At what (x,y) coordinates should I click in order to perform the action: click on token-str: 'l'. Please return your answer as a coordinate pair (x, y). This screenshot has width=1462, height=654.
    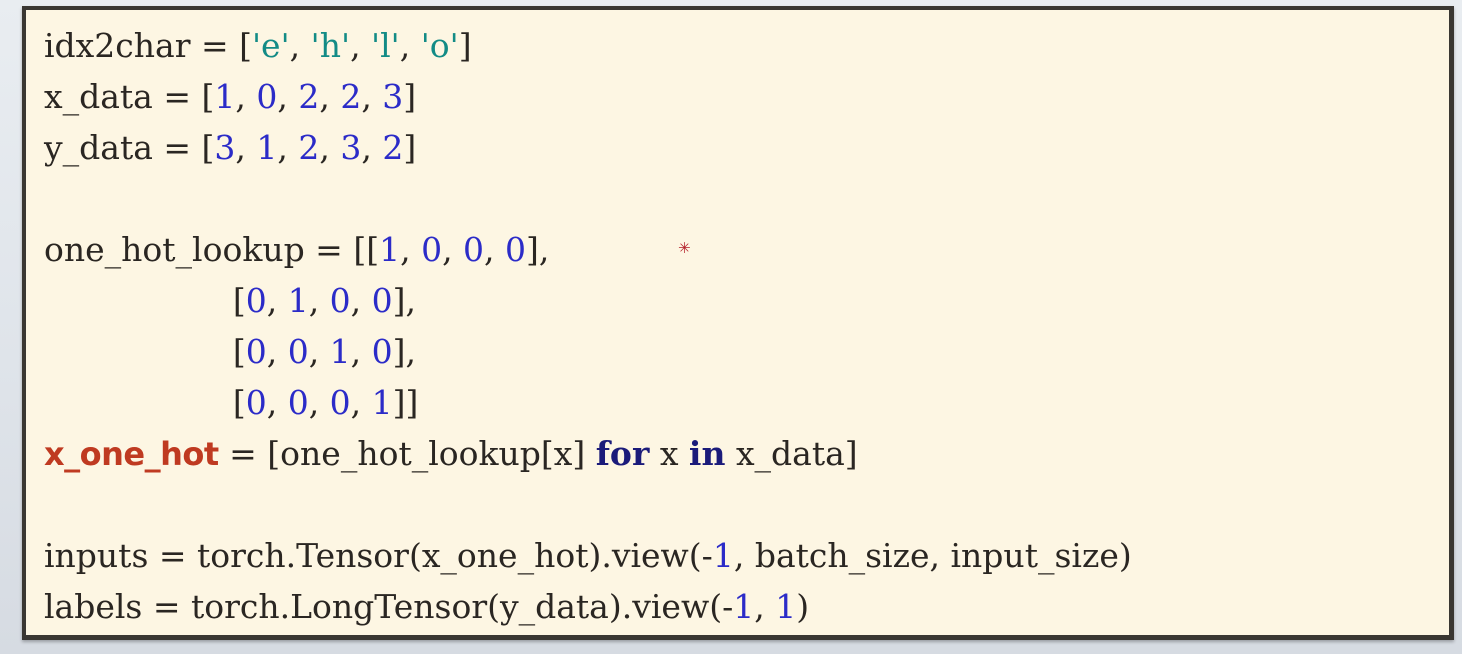
    Looking at the image, I should click on (385, 45).